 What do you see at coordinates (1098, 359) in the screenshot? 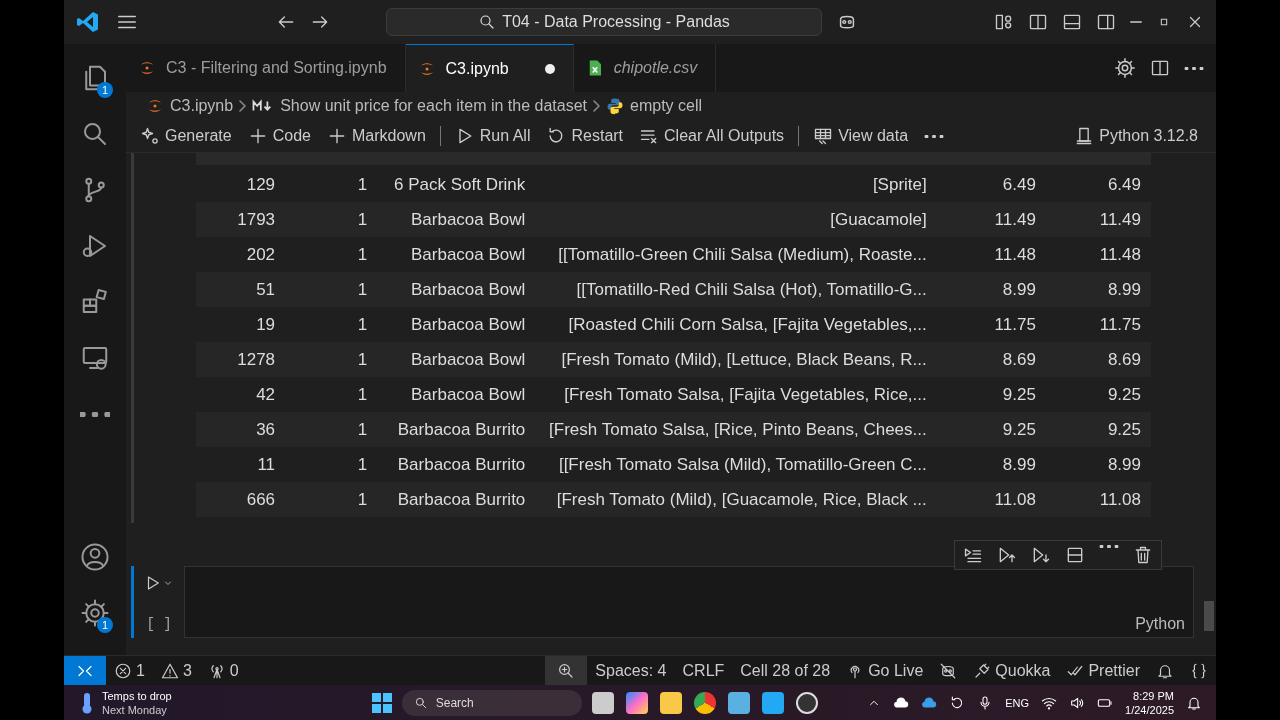
I see `table-cell: 8.69` at bounding box center [1098, 359].